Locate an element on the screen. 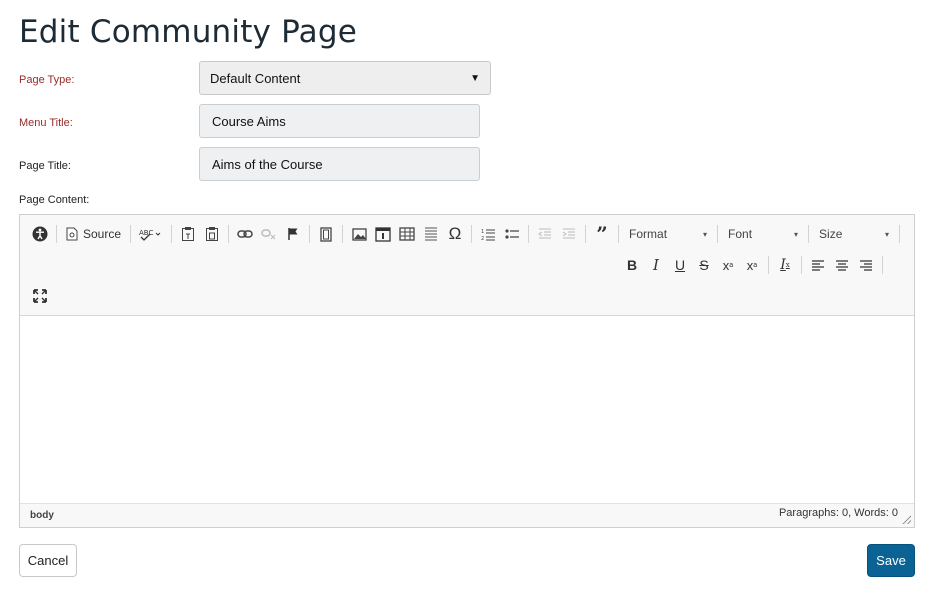 The height and width of the screenshot is (596, 932). format-dropdown: Format ▾ is located at coordinates (668, 234).